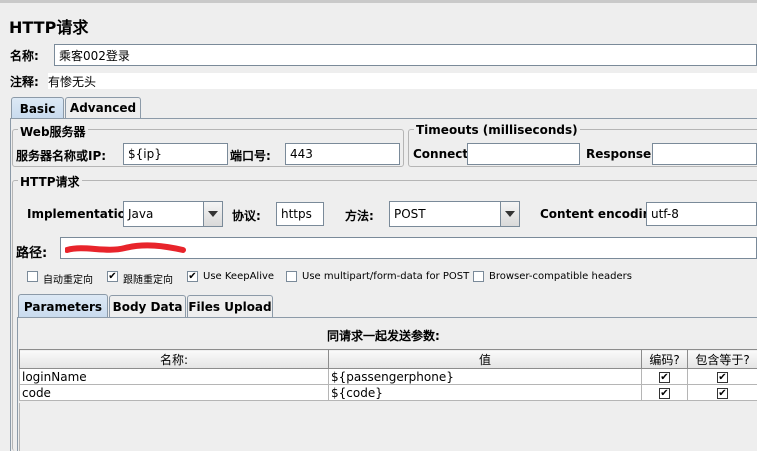  What do you see at coordinates (24, 82) in the screenshot?
I see `comment-label: 注释:` at bounding box center [24, 82].